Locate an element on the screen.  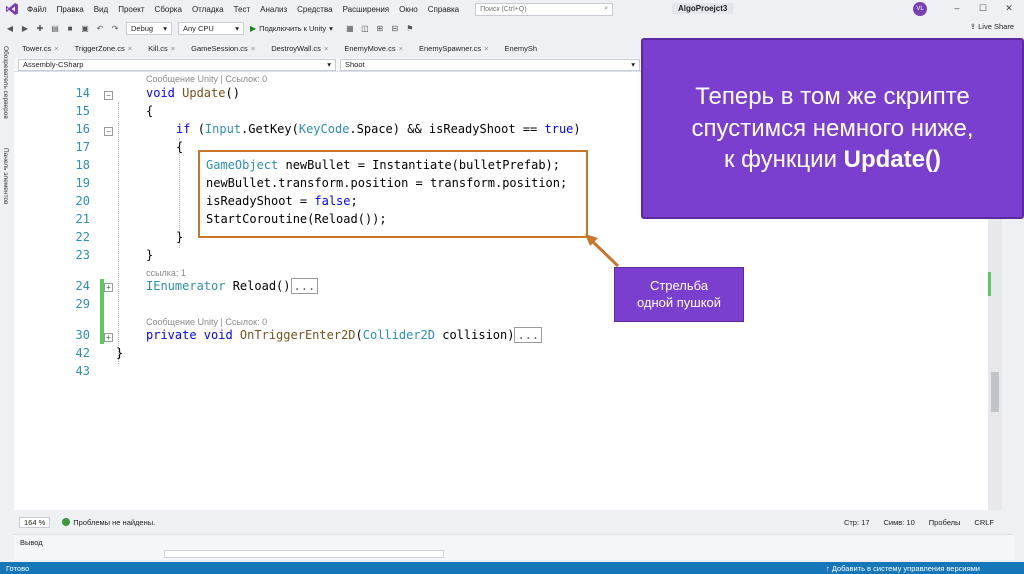
code-token: if is located at coordinates (187, 129).